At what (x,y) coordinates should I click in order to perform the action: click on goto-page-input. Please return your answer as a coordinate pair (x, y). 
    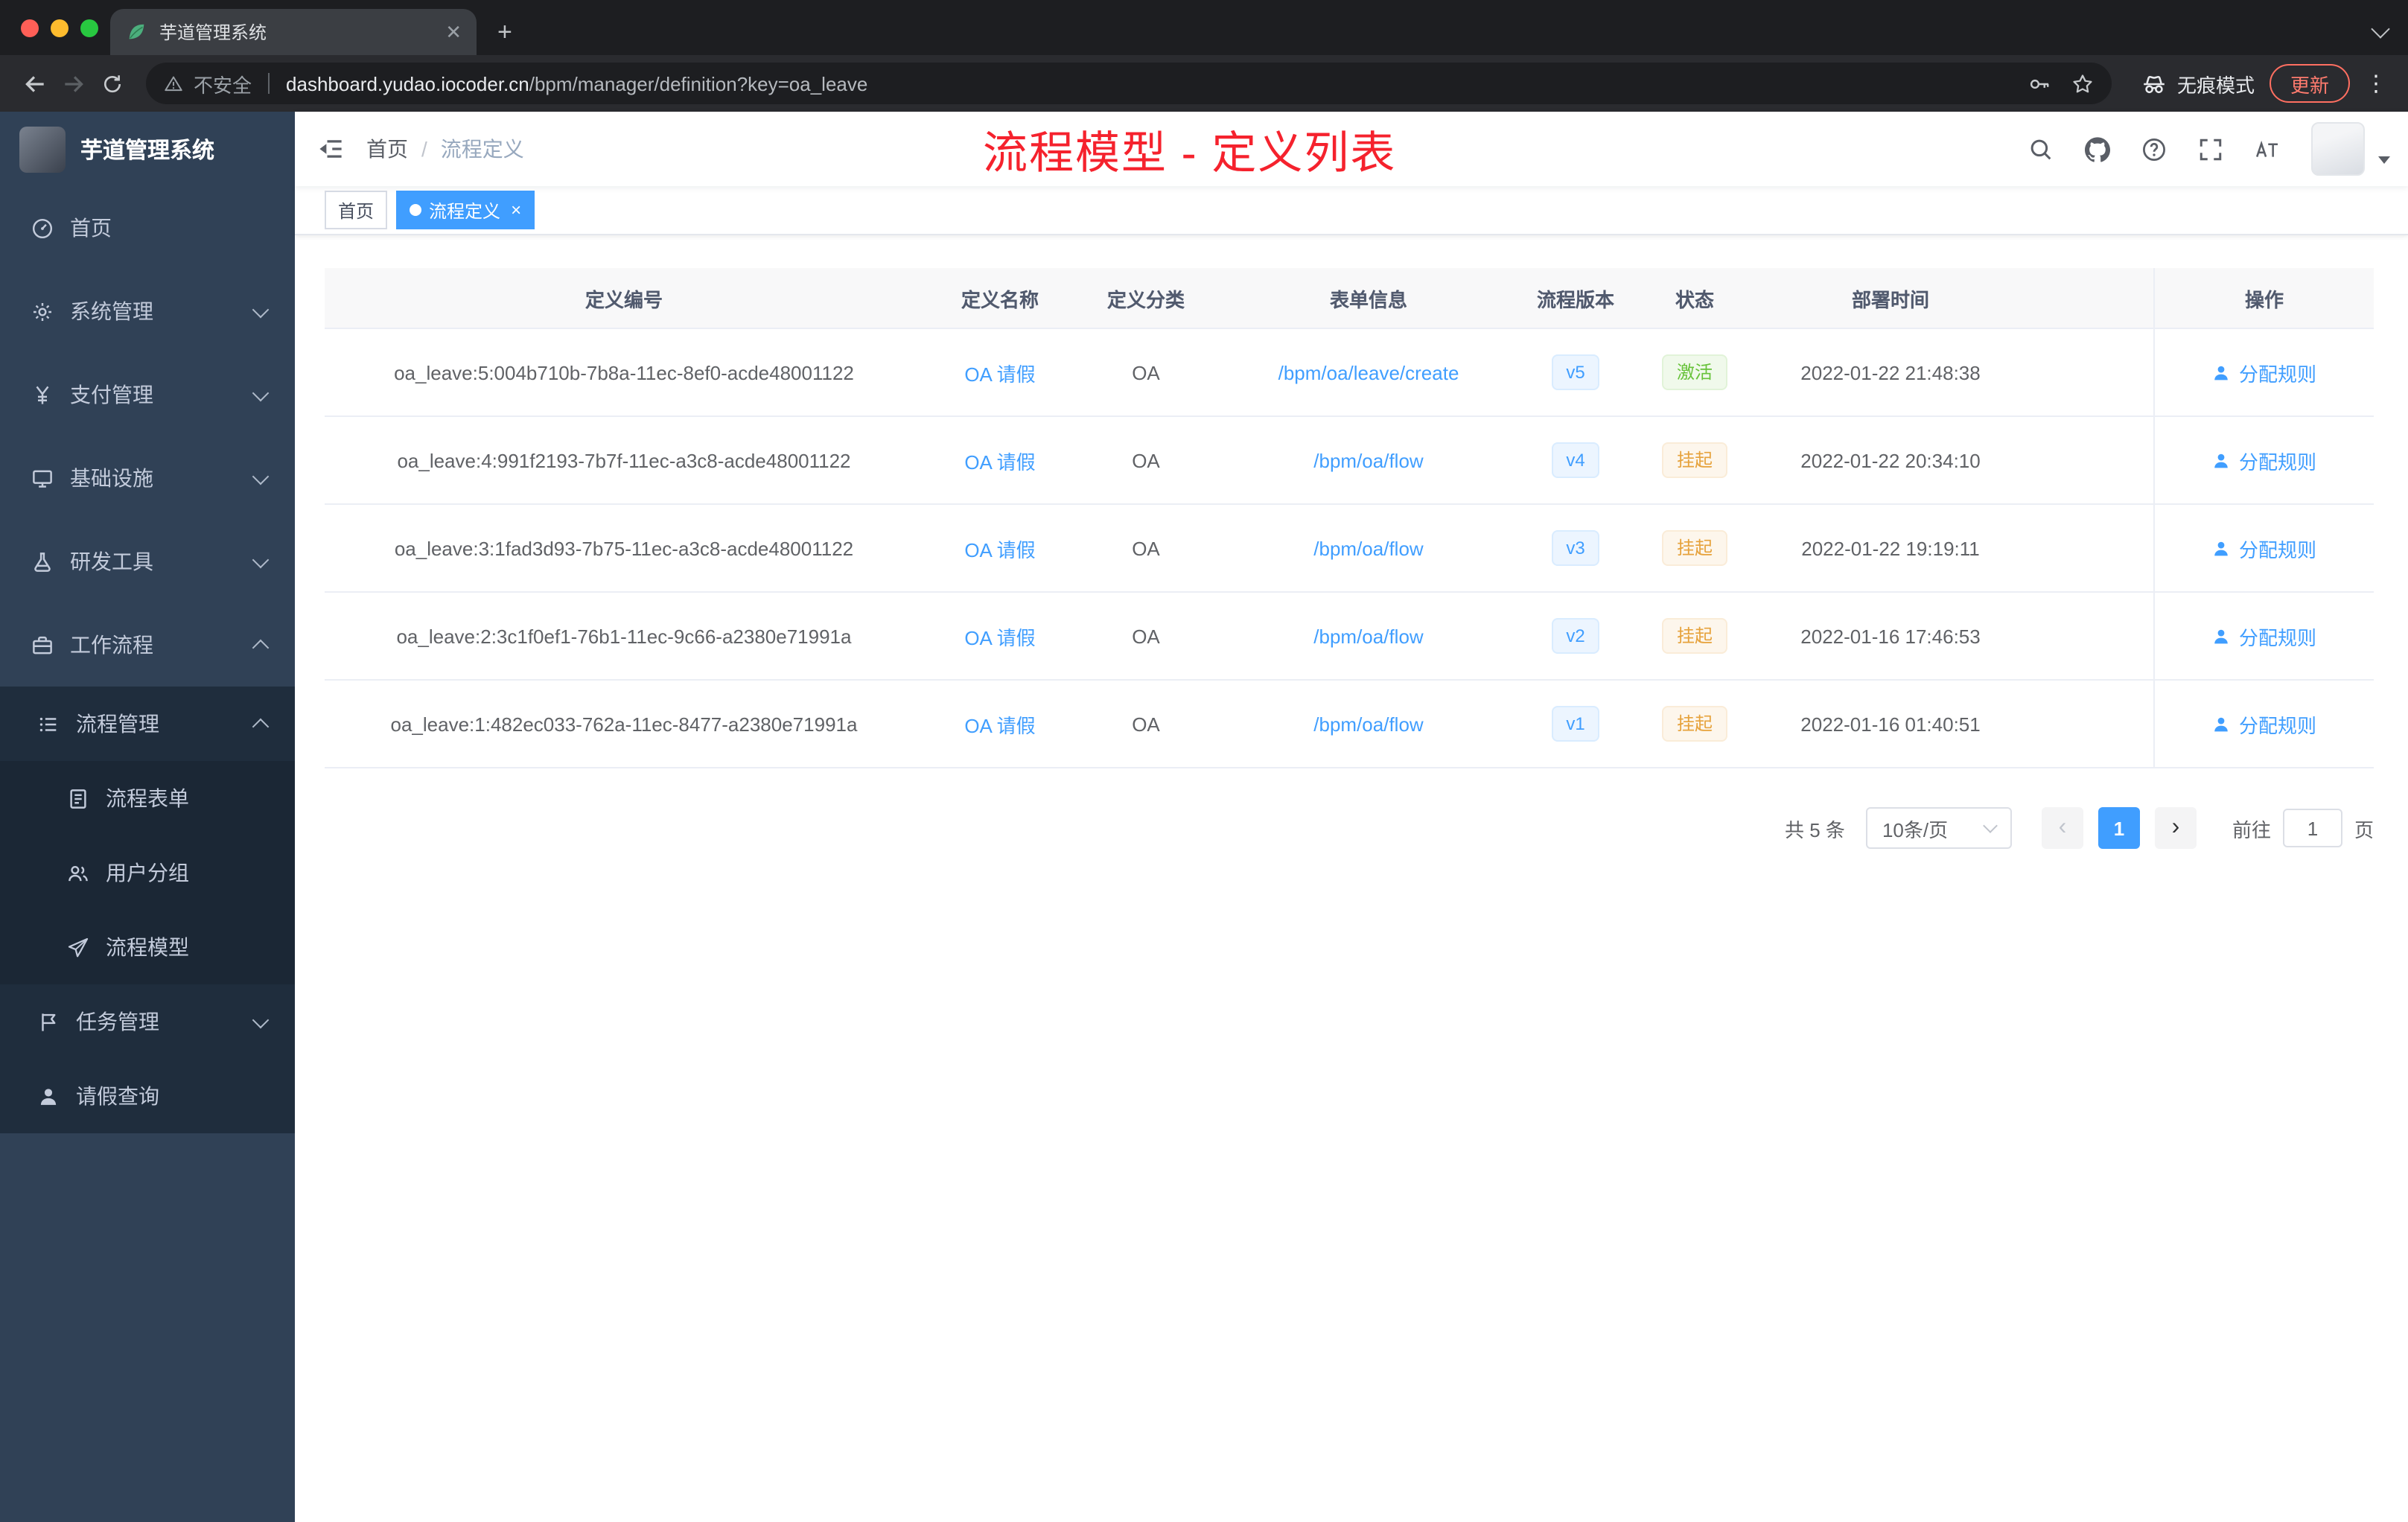
    Looking at the image, I should click on (2312, 828).